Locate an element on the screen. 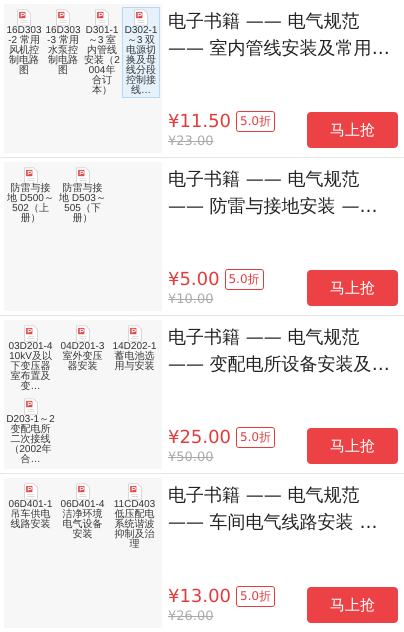 The image size is (404, 632). file-tile: 04D201-3 室外变压器安装 is located at coordinates (82, 358).